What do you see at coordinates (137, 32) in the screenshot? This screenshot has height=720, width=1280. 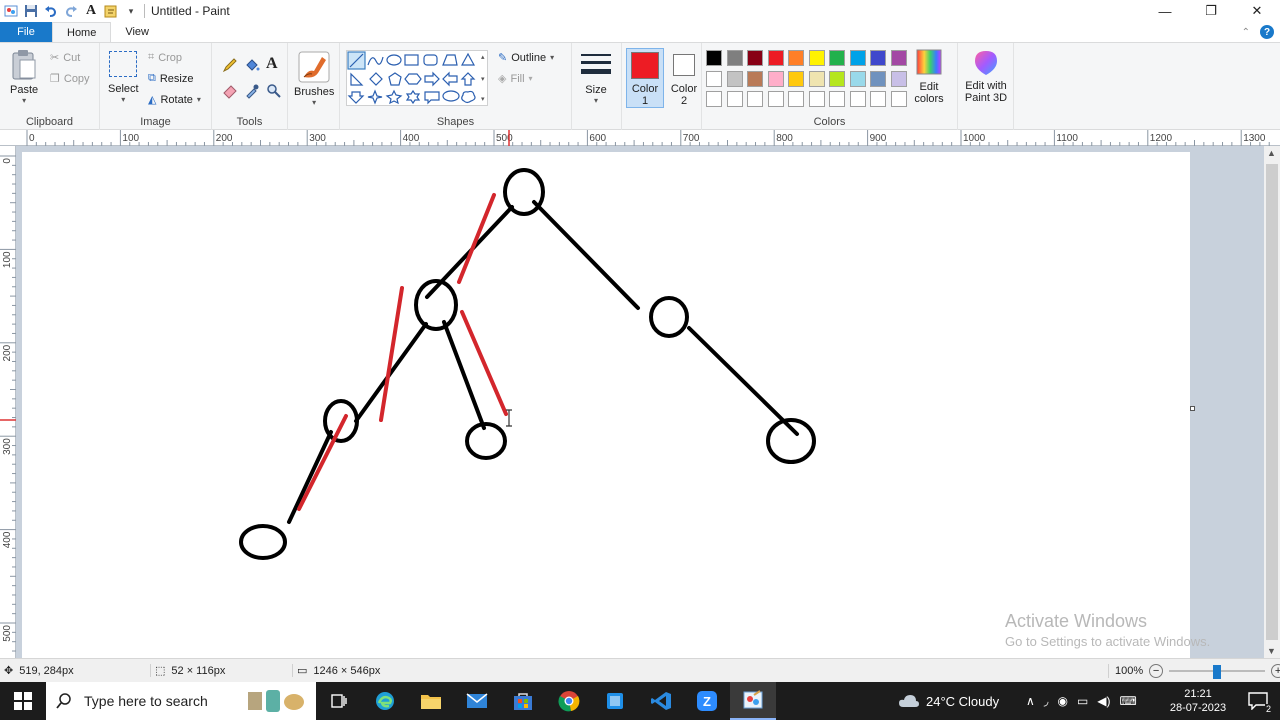 I see `tab-view: View` at bounding box center [137, 32].